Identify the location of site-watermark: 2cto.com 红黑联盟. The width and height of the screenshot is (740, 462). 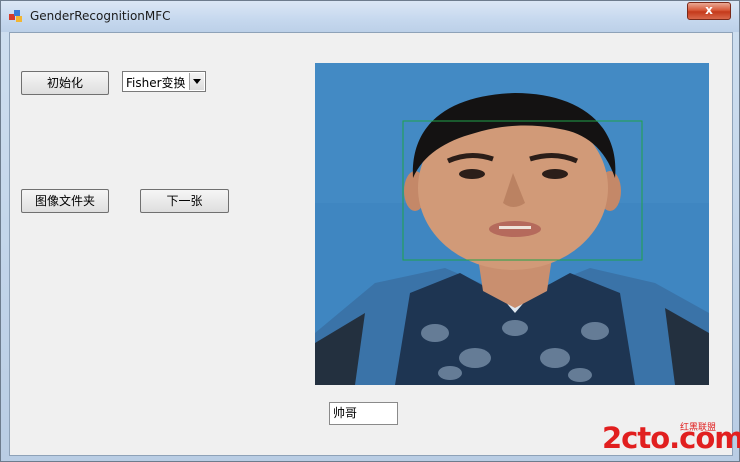
(671, 437).